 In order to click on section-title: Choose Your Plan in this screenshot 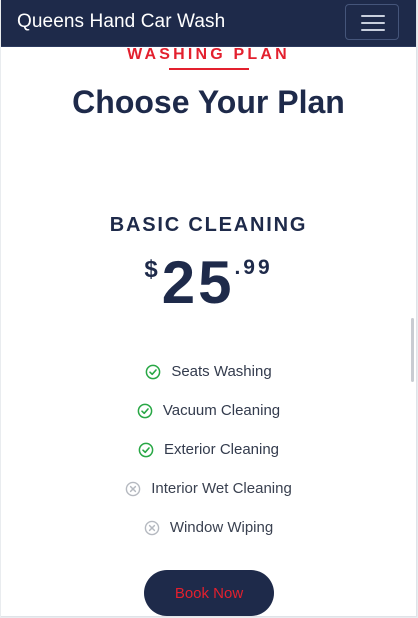, I will do `click(208, 102)`.